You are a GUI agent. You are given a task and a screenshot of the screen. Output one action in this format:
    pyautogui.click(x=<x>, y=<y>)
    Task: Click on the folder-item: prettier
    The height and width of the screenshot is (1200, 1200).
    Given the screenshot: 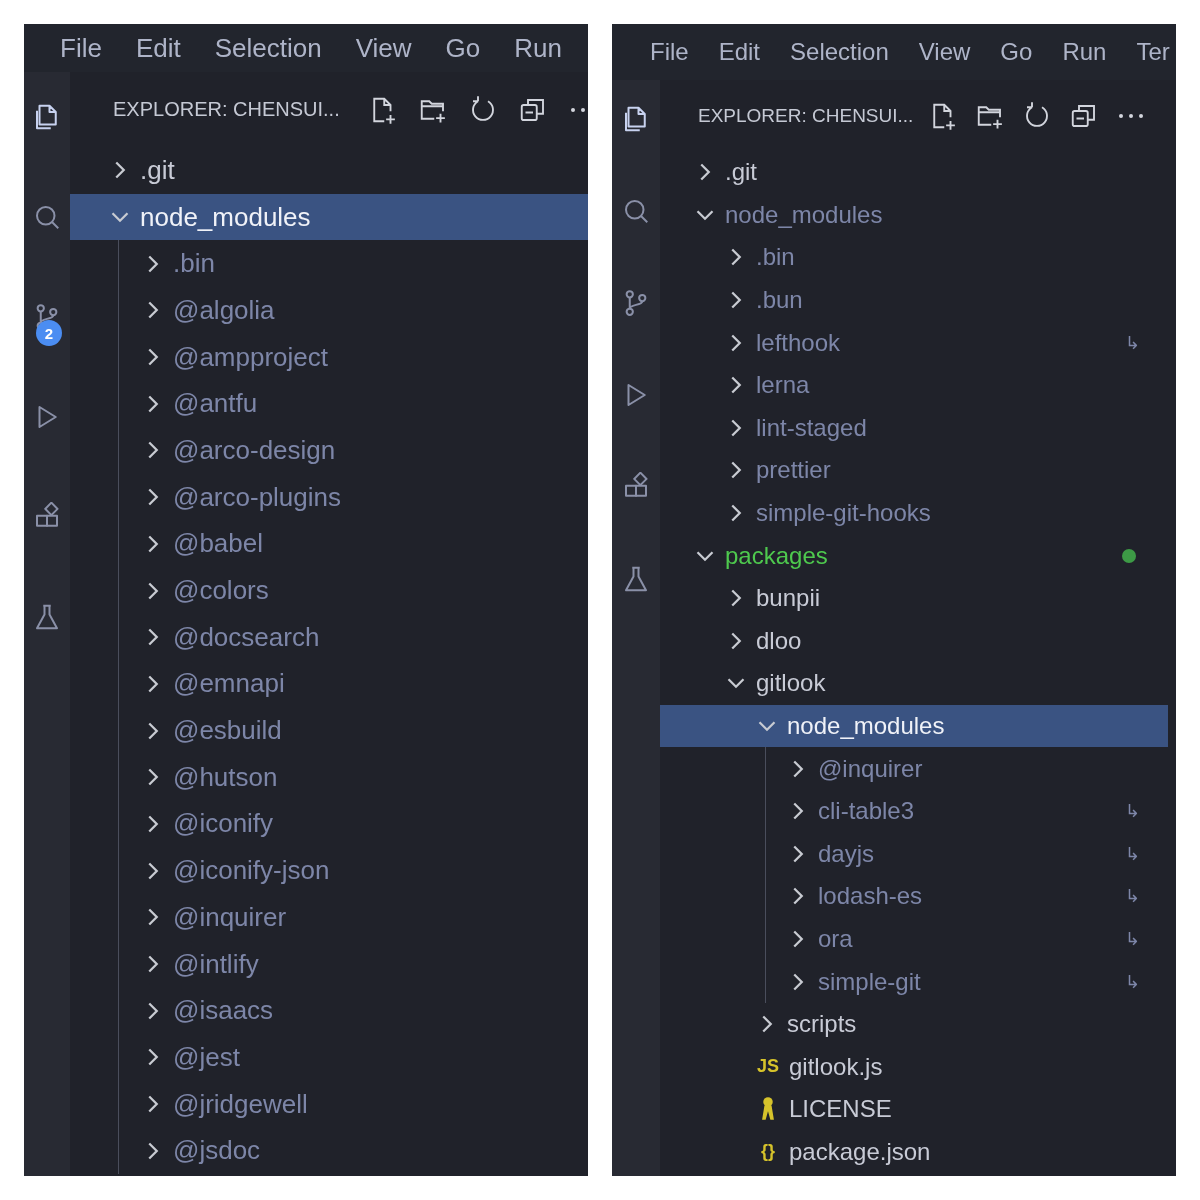 What is the action you would take?
    pyautogui.click(x=914, y=470)
    